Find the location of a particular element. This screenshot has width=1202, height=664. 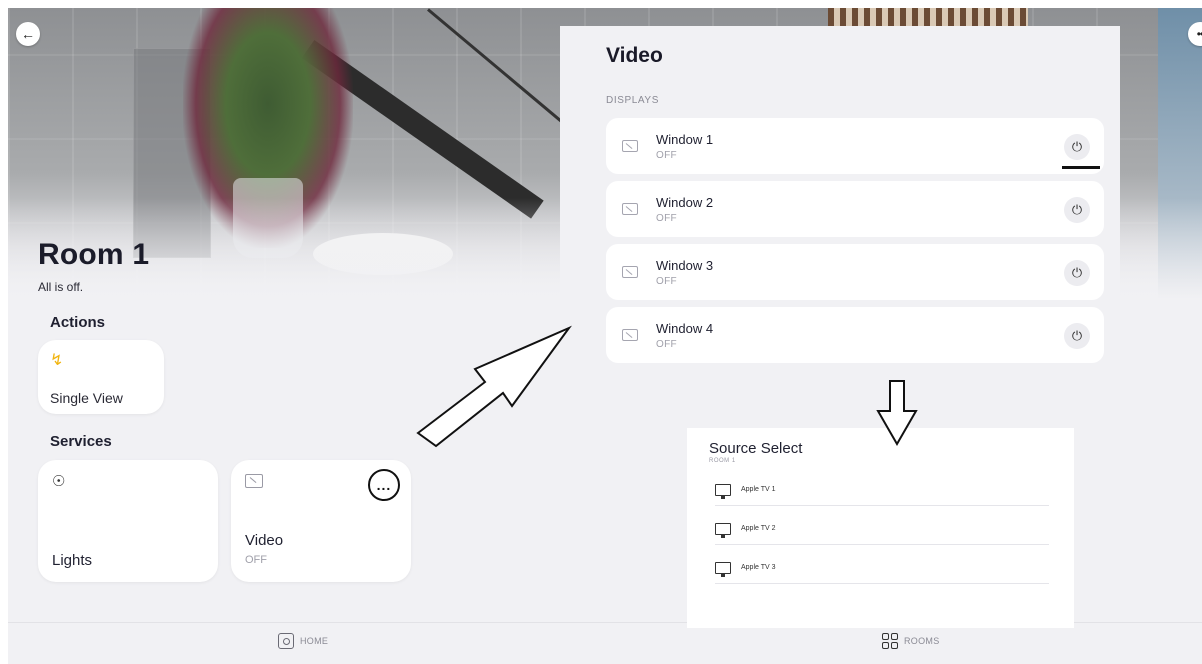

display-name: Window 1 is located at coordinates (685, 139).